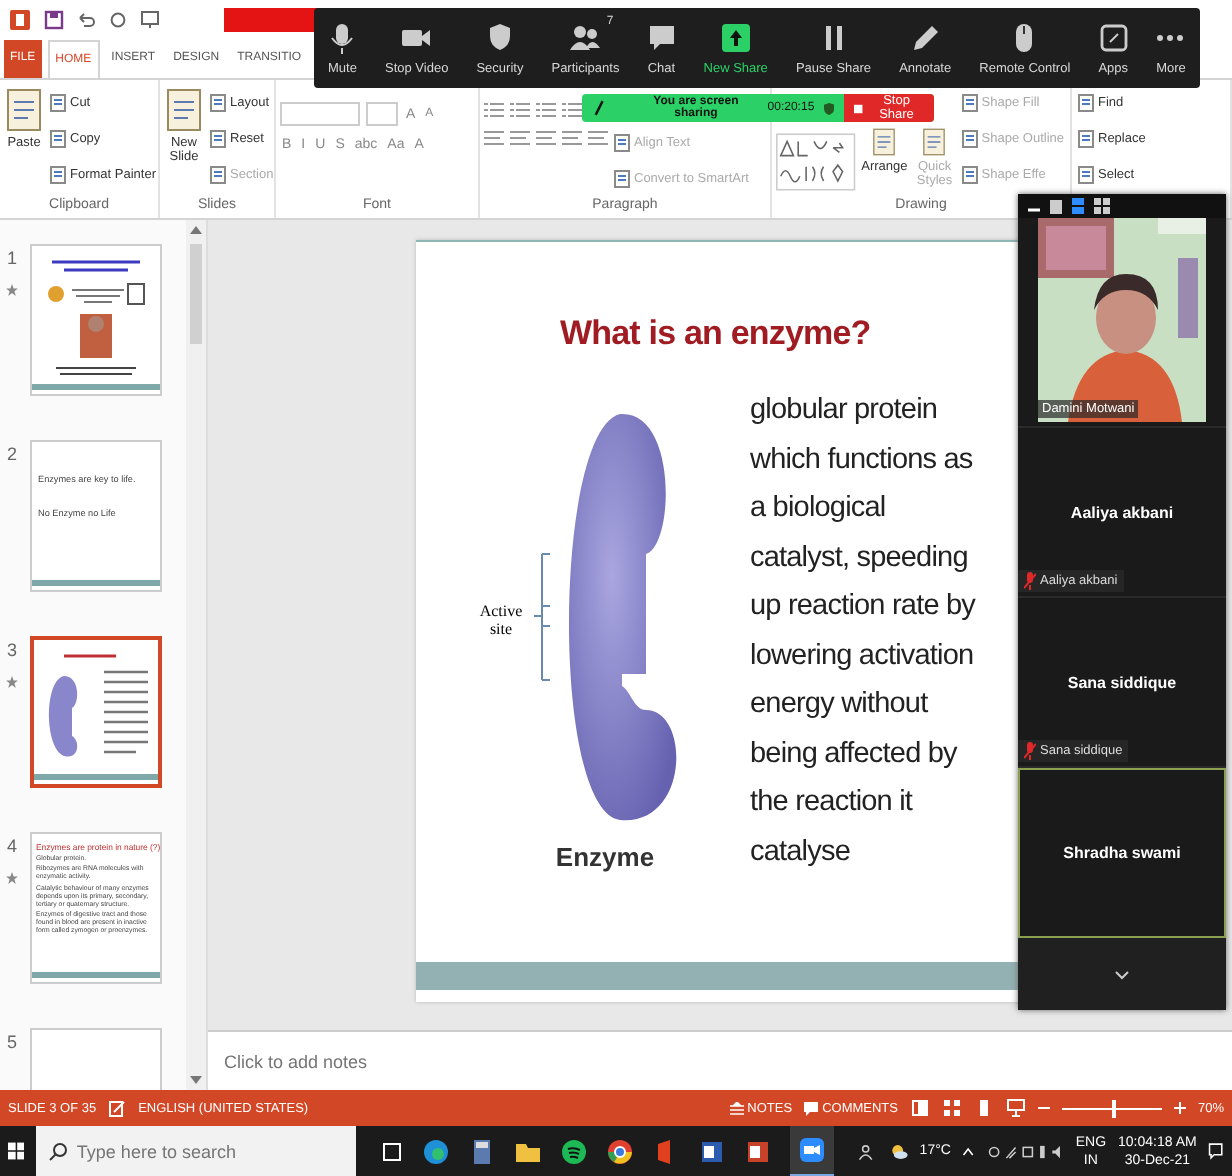 The width and height of the screenshot is (1232, 1176). What do you see at coordinates (11, 650) in the screenshot?
I see `slide-number: 3` at bounding box center [11, 650].